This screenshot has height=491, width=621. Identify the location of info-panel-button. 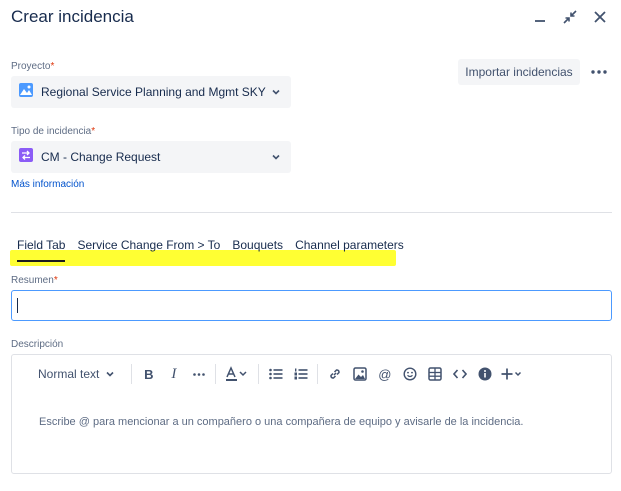
(484, 374).